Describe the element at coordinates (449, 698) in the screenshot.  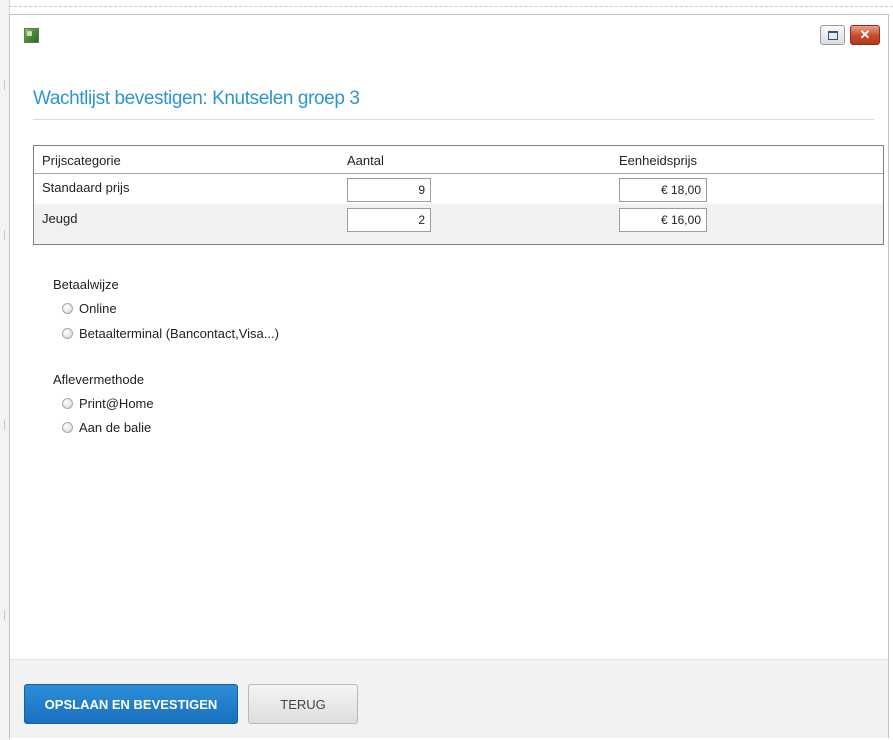
I see `dialog-footer: OPSLAAN EN BEVESTIGEN TERUG` at that location.